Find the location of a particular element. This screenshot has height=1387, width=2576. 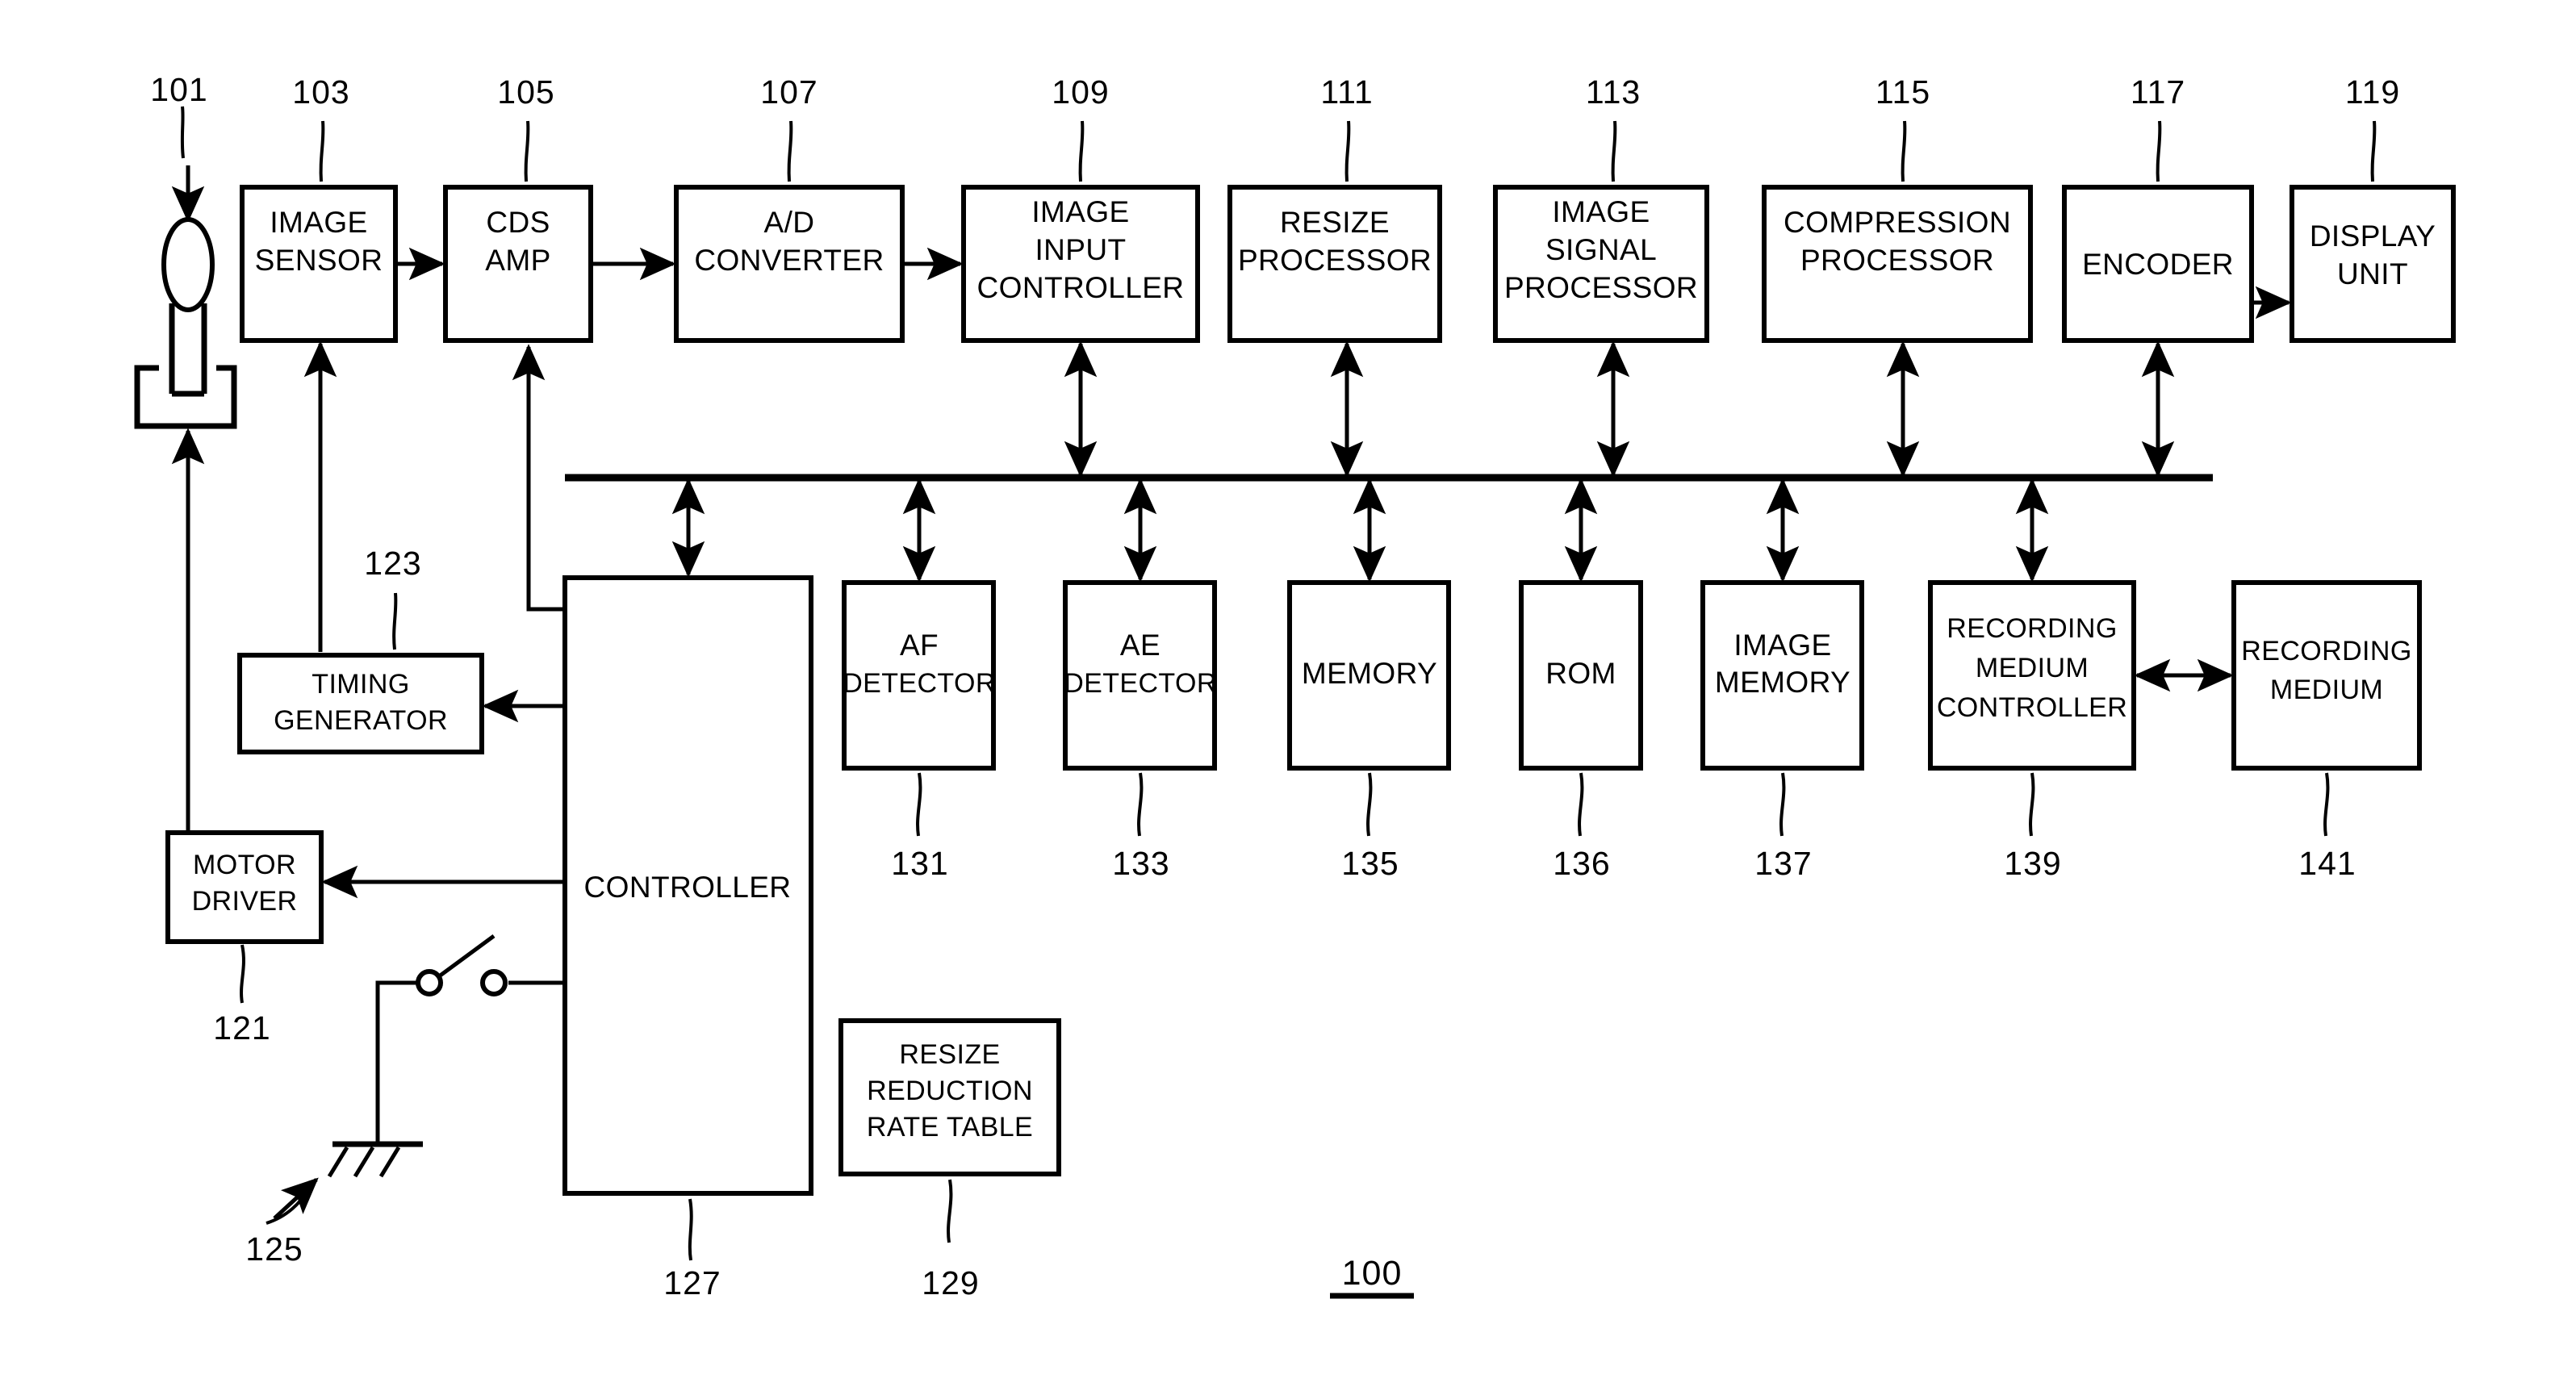

block-controller-label: CONTROLLER is located at coordinates (688, 887).